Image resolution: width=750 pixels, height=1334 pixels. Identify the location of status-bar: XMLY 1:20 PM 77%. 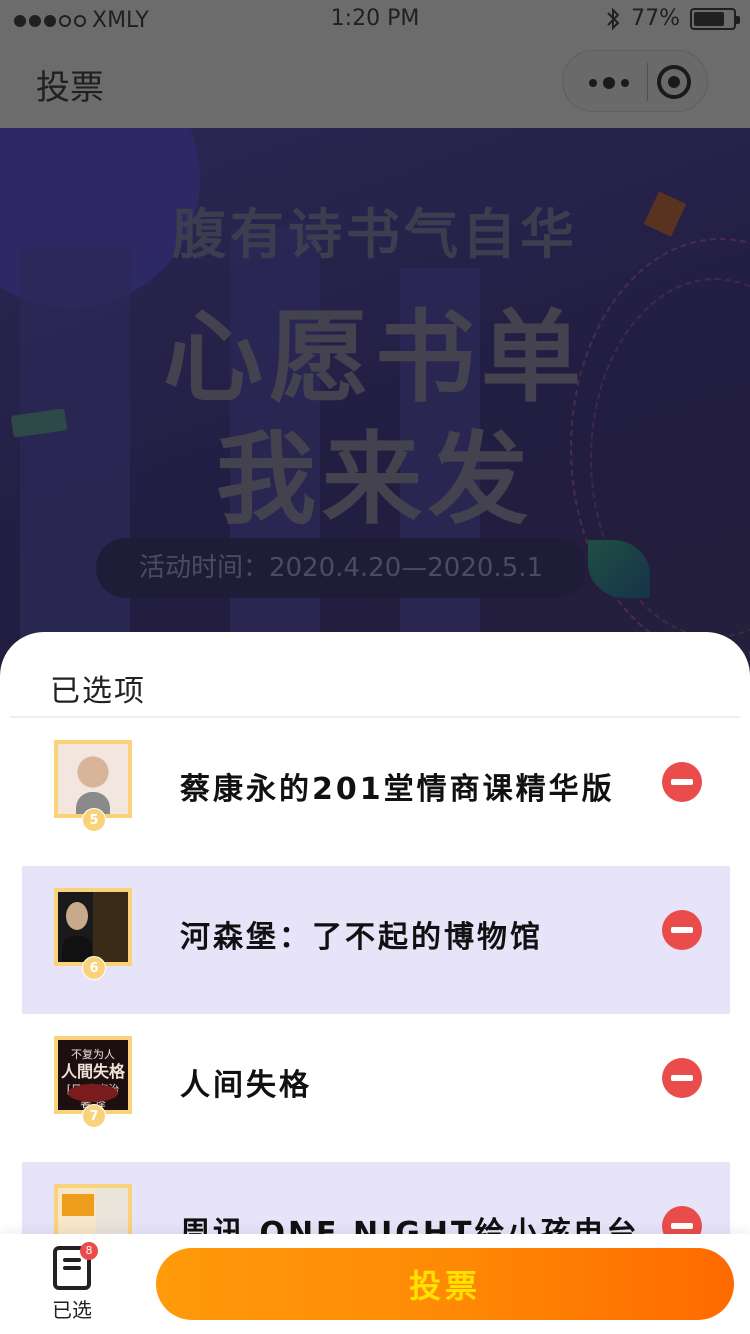
(375, 20).